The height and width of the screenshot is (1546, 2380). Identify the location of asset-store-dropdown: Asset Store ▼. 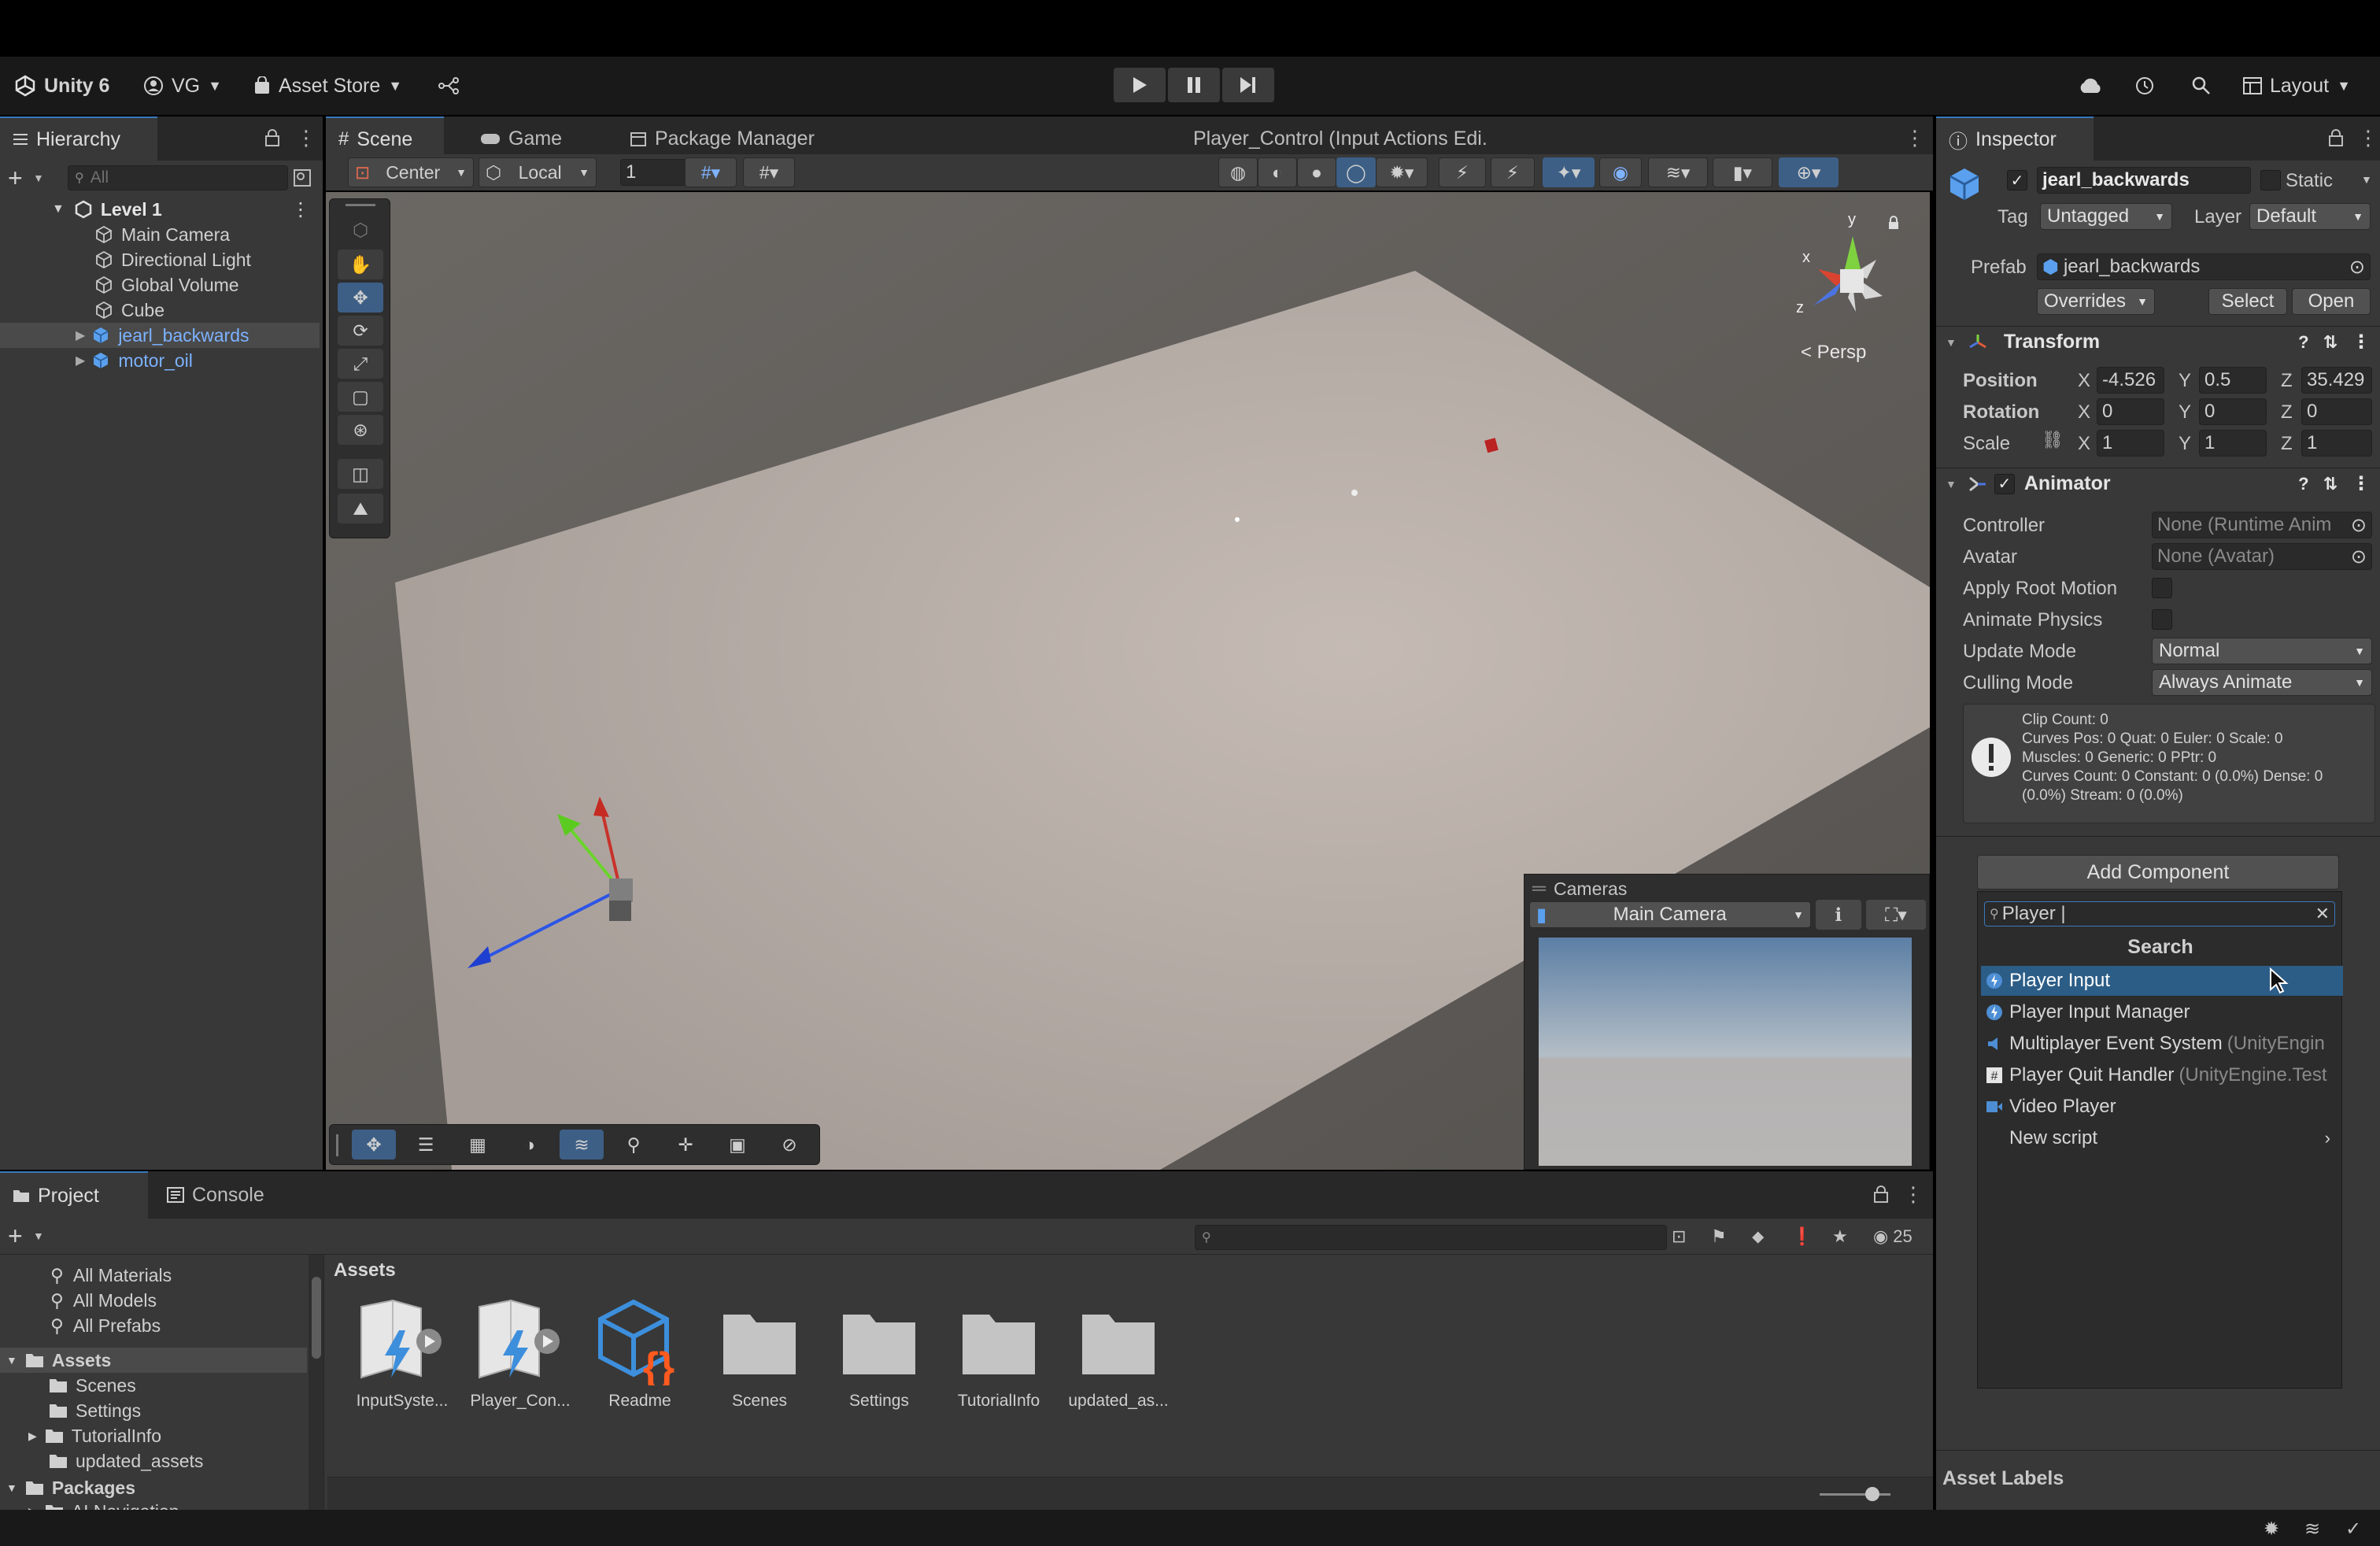
(327, 86).